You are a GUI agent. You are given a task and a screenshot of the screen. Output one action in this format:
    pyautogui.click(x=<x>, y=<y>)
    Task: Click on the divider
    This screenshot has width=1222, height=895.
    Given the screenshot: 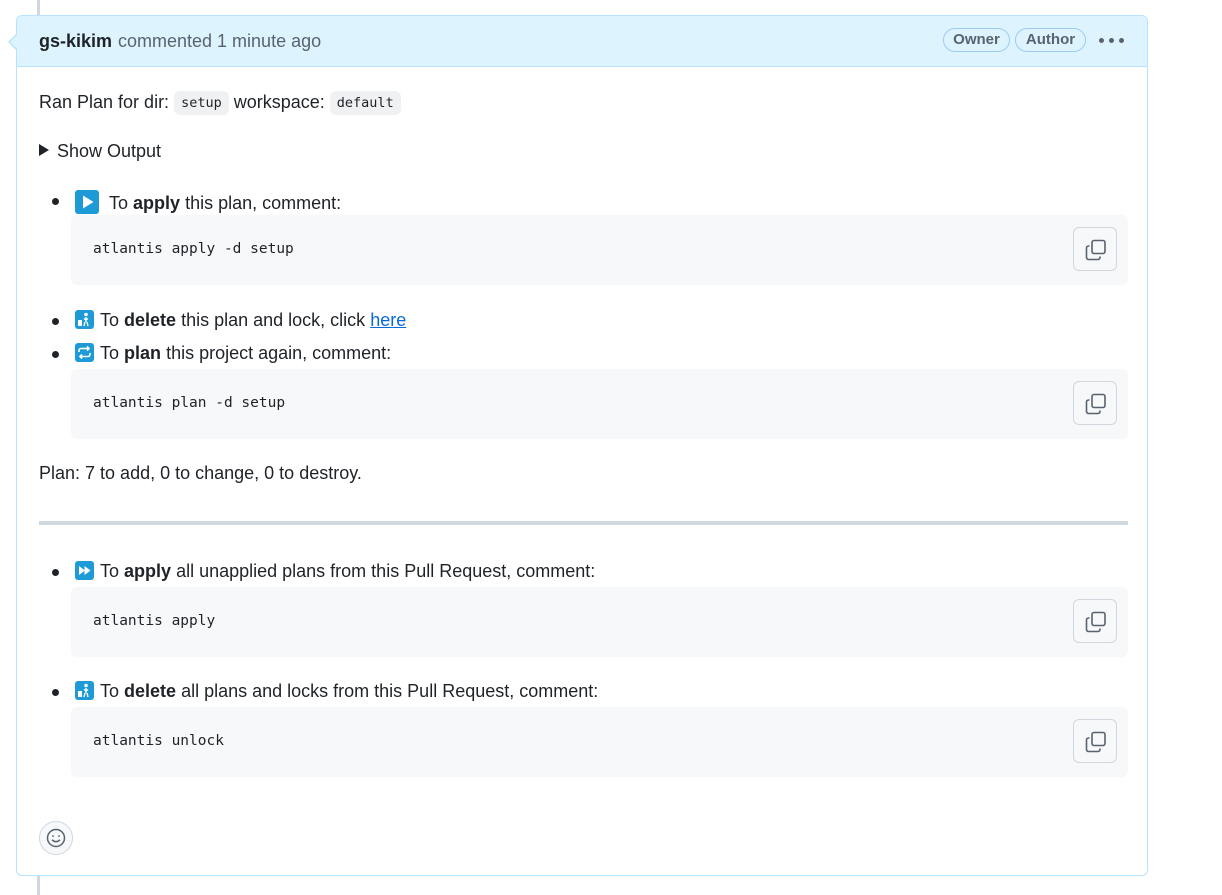 What is the action you would take?
    pyautogui.click(x=583, y=523)
    